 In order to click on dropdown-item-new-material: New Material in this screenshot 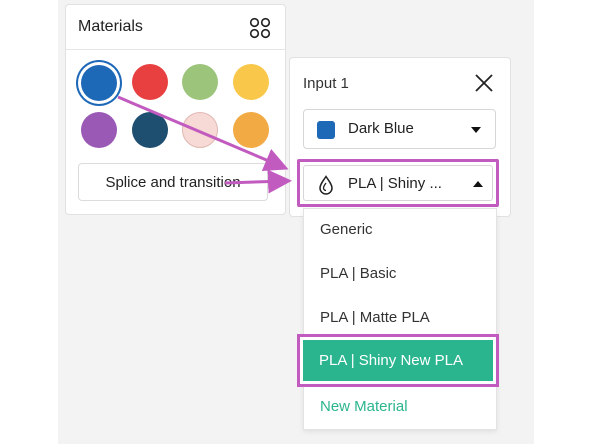, I will do `click(400, 408)`.